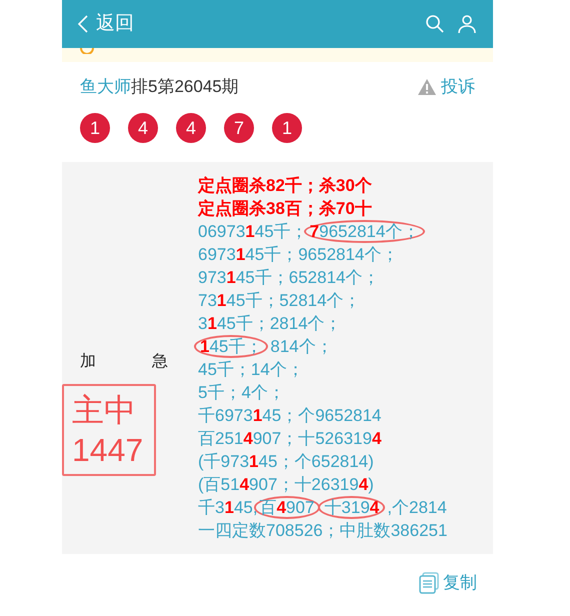 Image resolution: width=570 pixels, height=616 pixels. Describe the element at coordinates (286, 461) in the screenshot. I see `text-span: (千973145；个652814)` at that location.